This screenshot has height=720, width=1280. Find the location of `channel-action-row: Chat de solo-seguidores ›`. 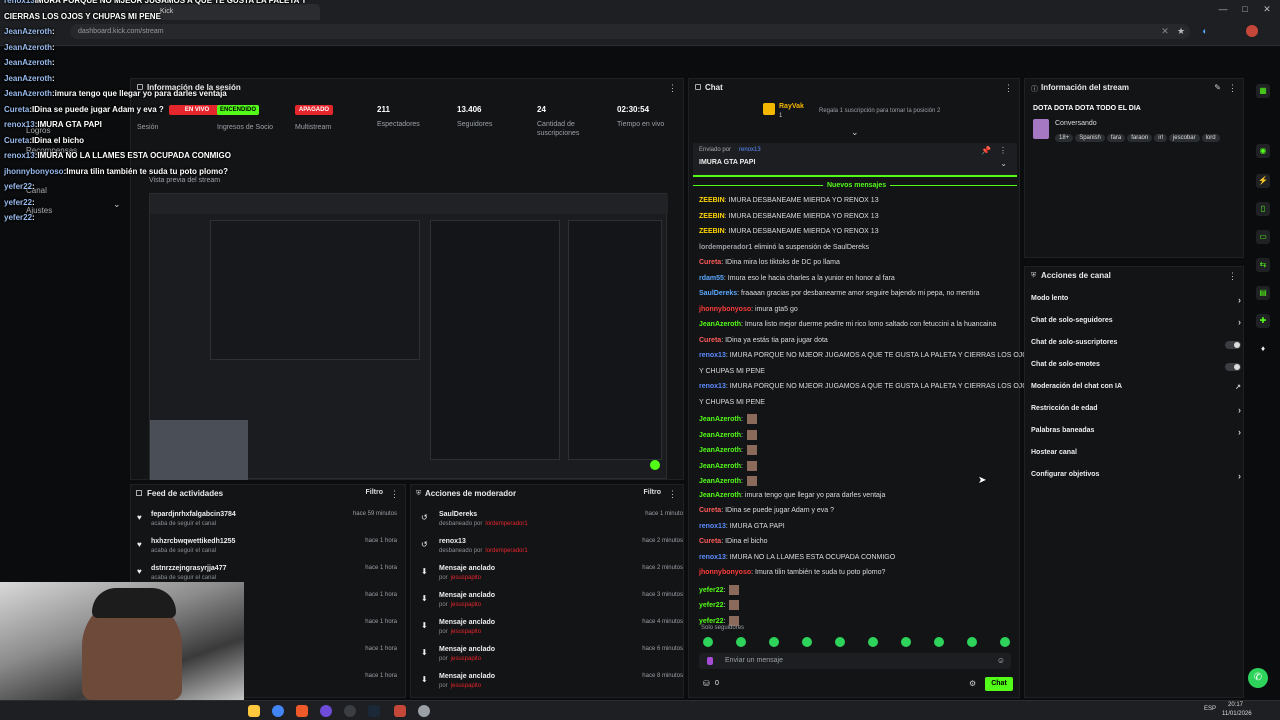

channel-action-row: Chat de solo-seguidores › is located at coordinates (1136, 325).